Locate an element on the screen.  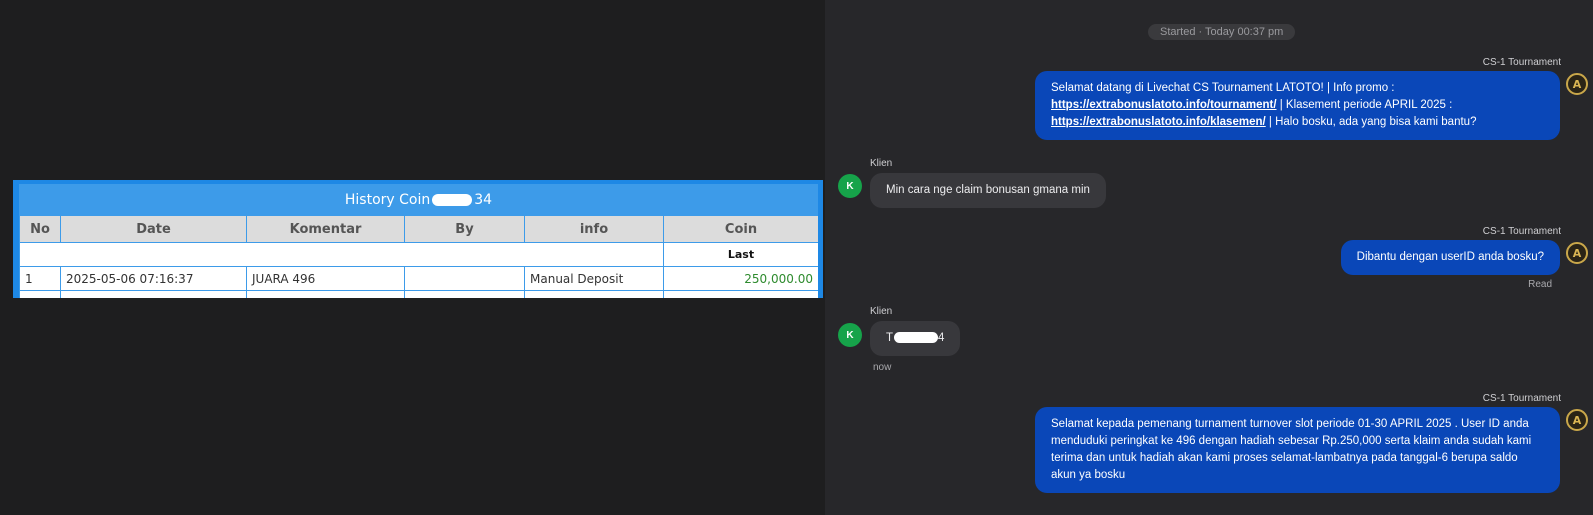
cell-by is located at coordinates (464, 278).